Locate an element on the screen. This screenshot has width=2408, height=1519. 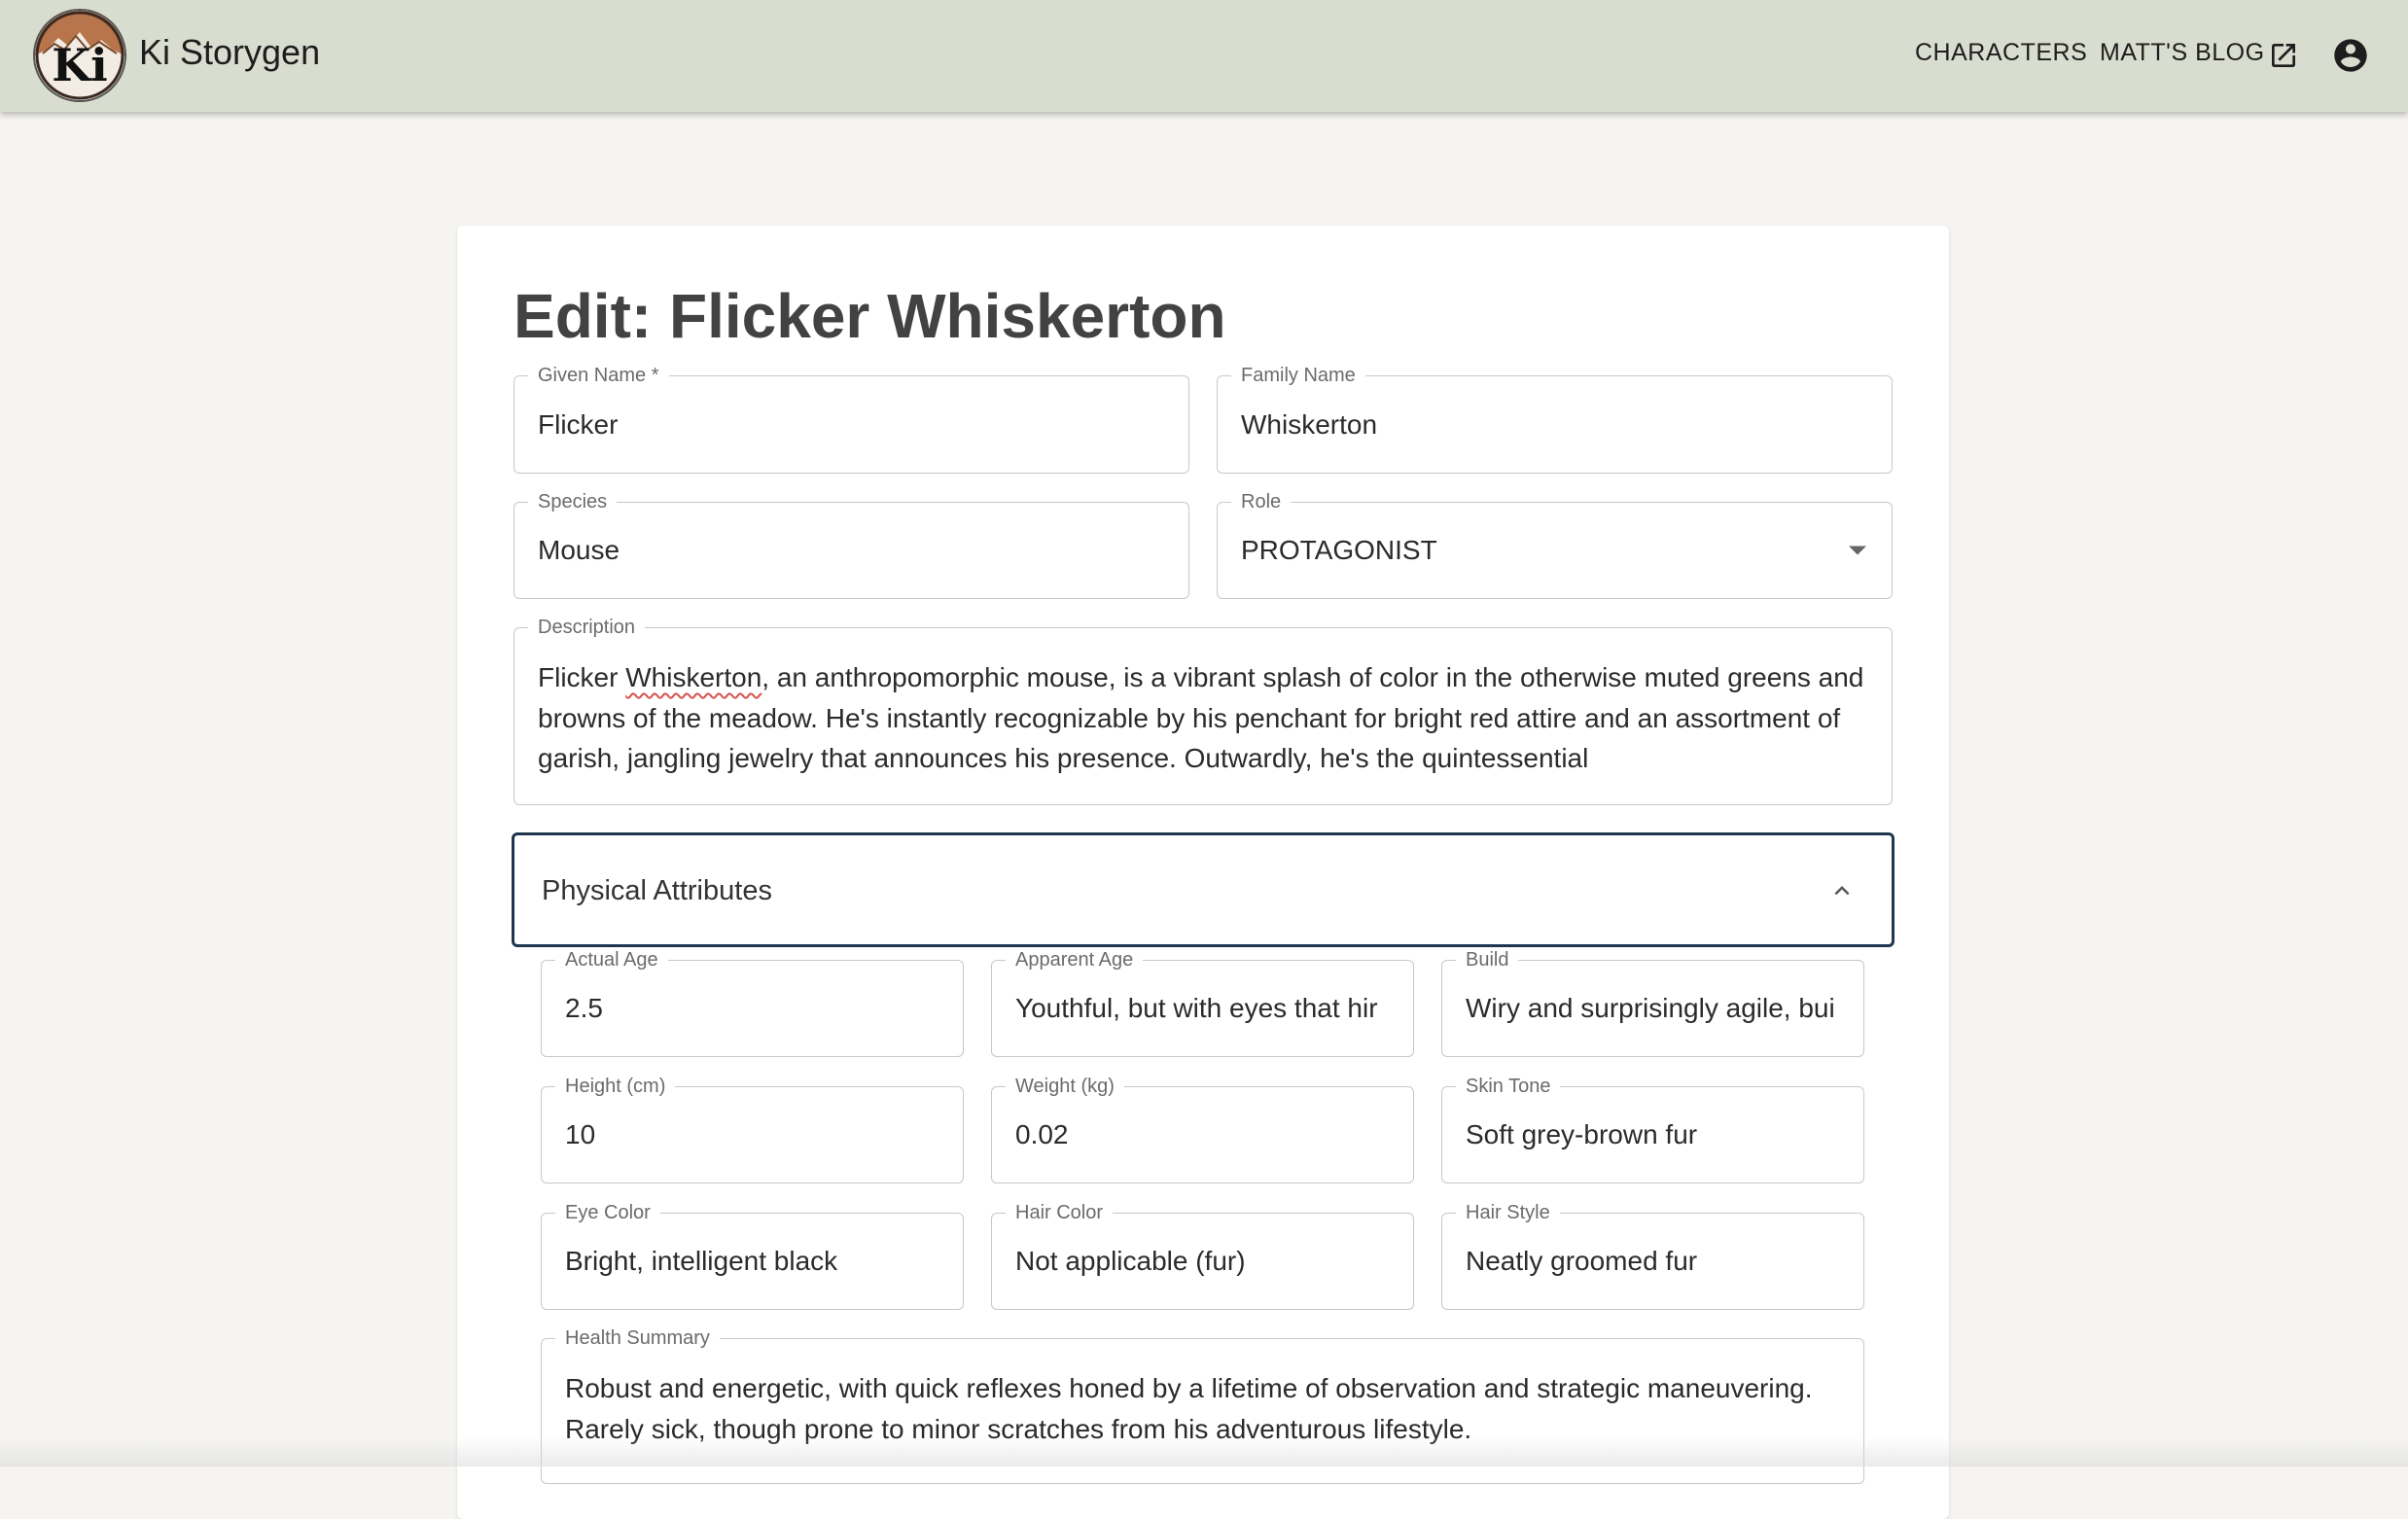
build-label: Build is located at coordinates (1487, 959).